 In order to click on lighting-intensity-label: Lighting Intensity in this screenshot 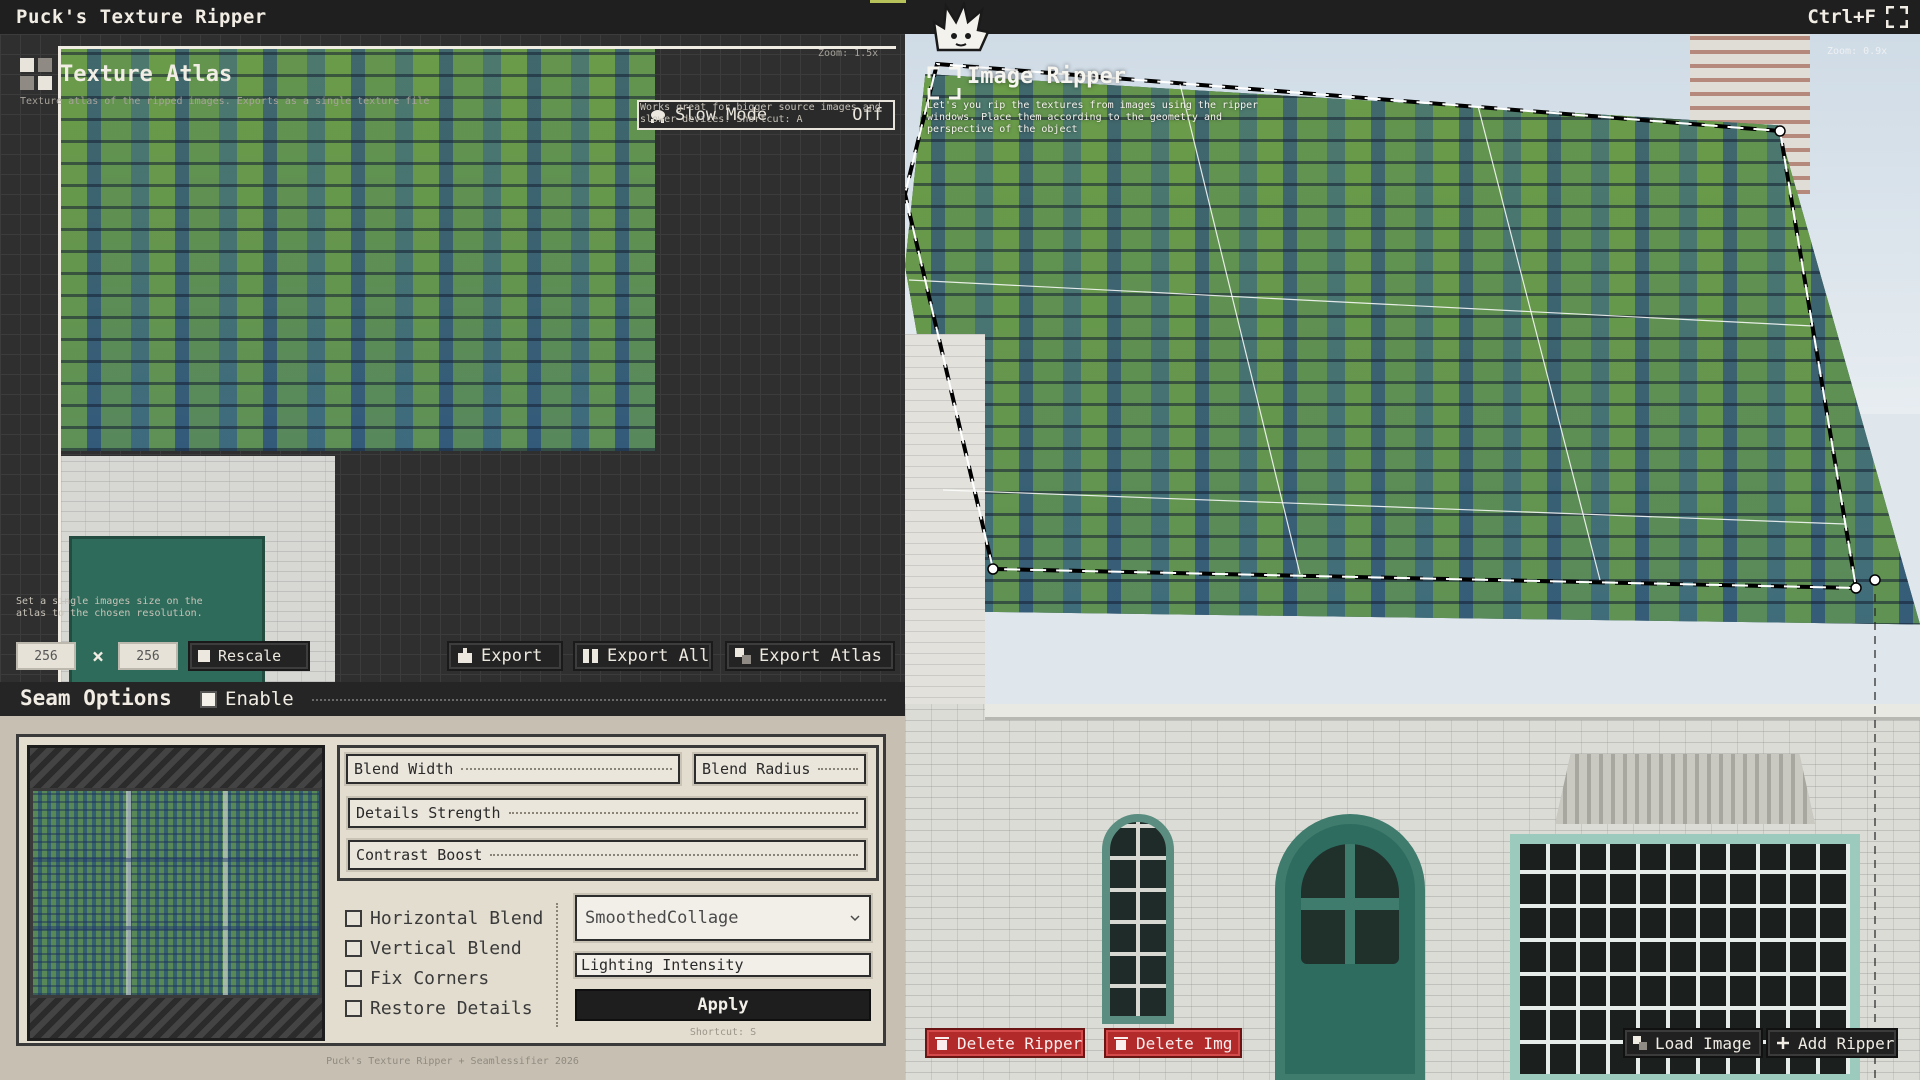, I will do `click(662, 965)`.